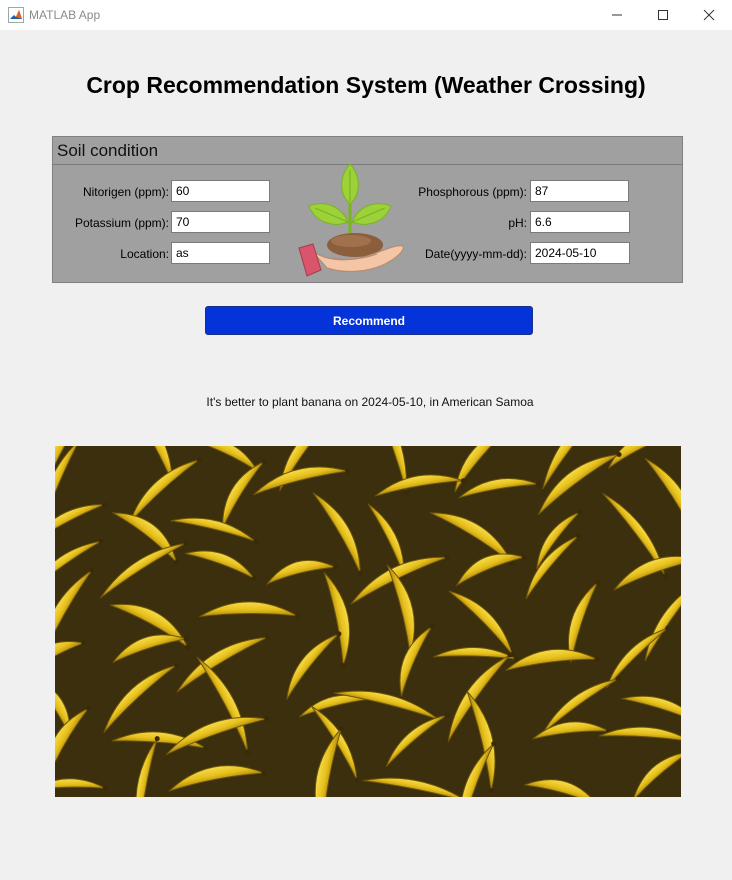  What do you see at coordinates (580, 222) in the screenshot?
I see `ph-input: 6.6` at bounding box center [580, 222].